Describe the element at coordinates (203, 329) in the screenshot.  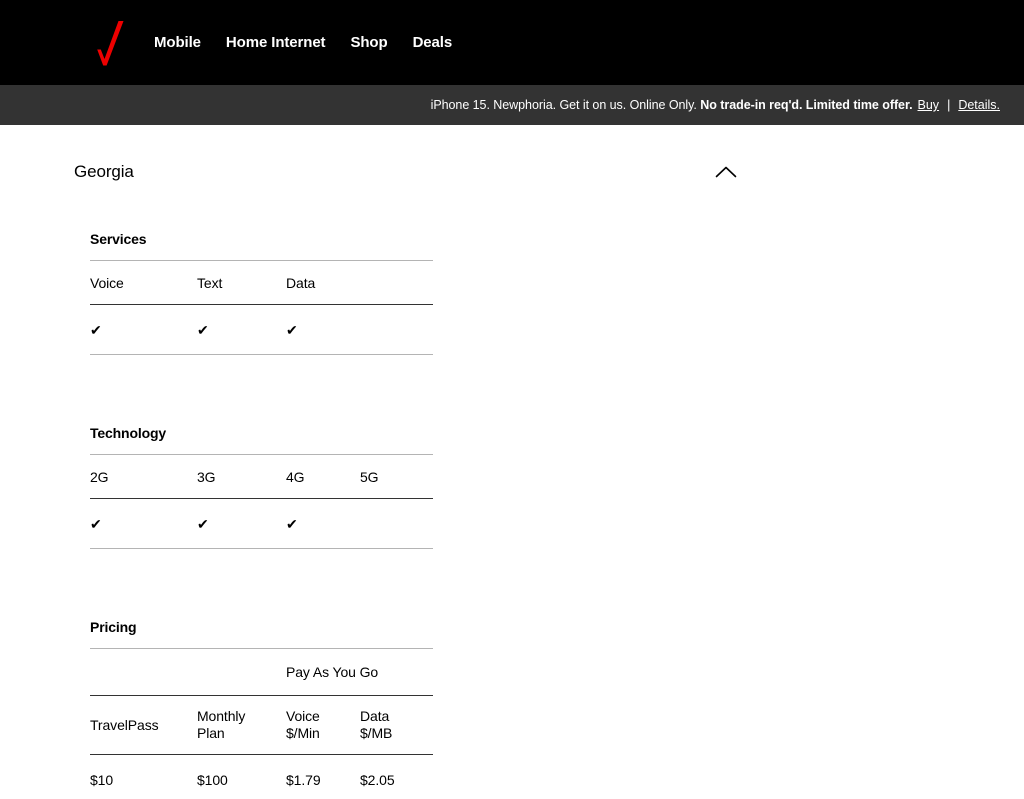
I see `cell-text-available: ✔` at that location.